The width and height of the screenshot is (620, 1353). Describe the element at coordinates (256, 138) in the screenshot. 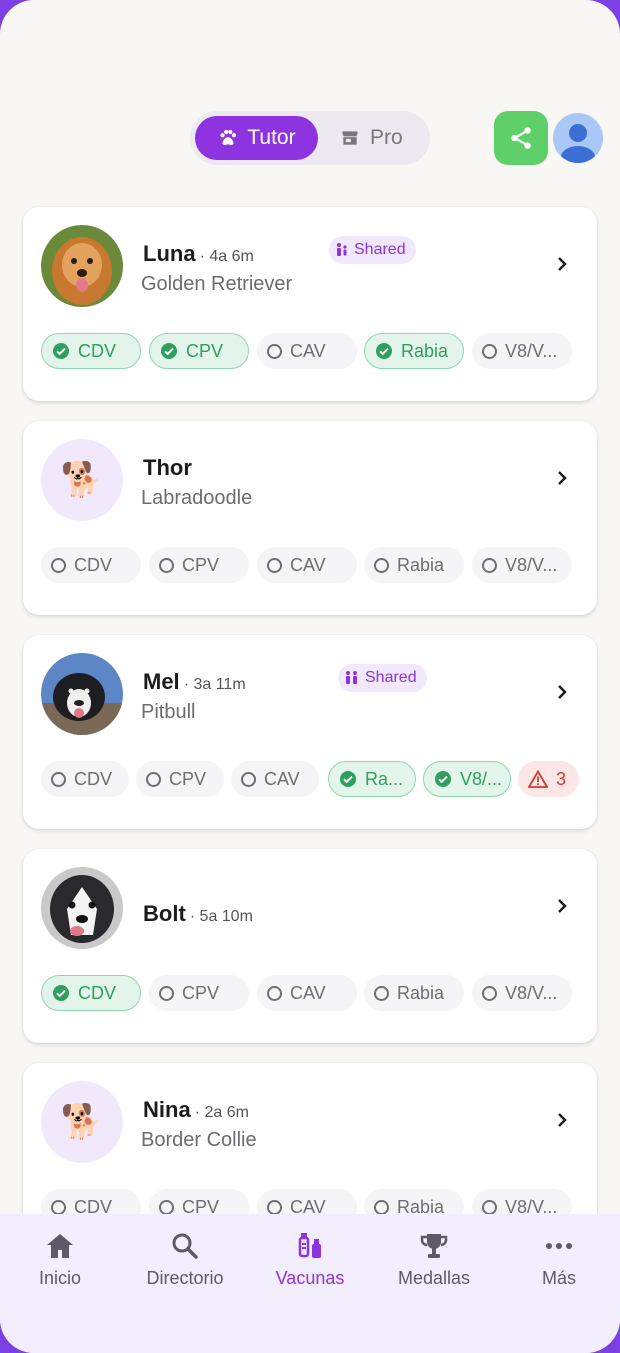

I see `mode-tutor-button: Tutor` at that location.